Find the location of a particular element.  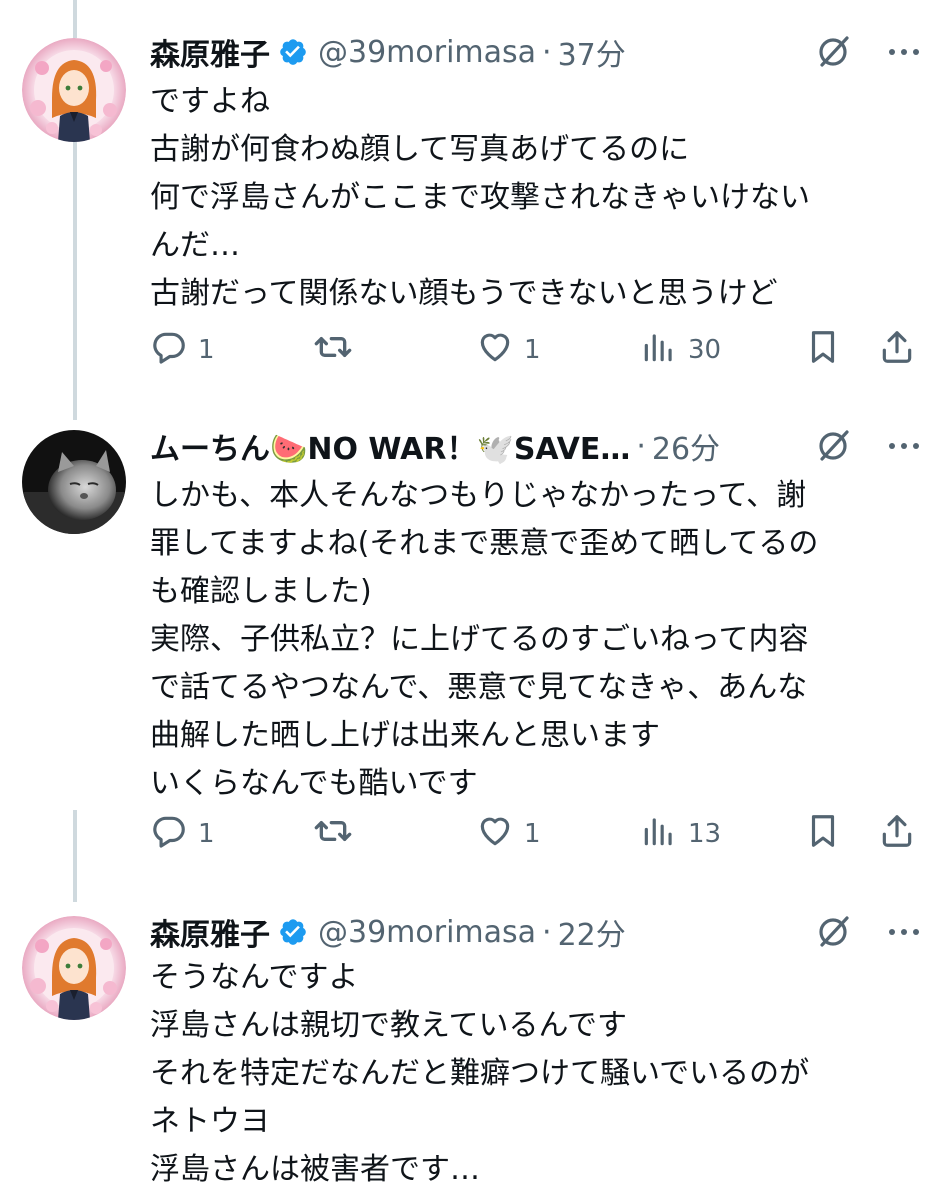

tweet-header: 森原雅子 @39morimasa · 37分 is located at coordinates (537, 52).